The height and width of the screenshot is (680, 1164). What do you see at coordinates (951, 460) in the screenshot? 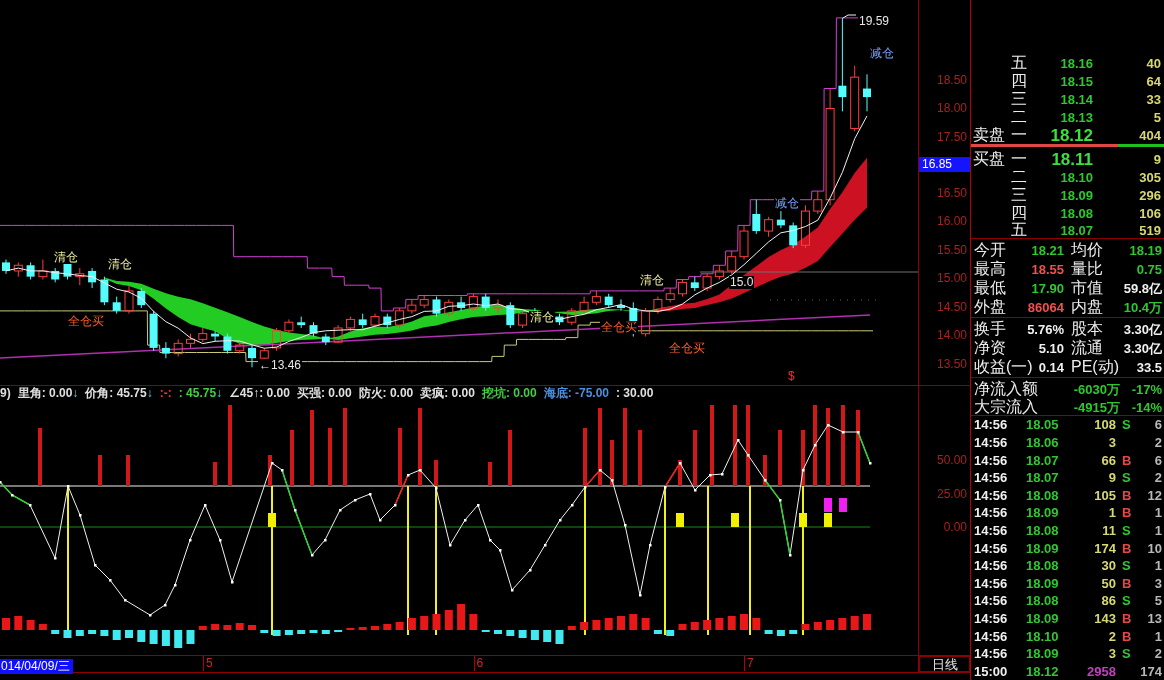
I see `indicator-axis-label: 50.00` at bounding box center [951, 460].